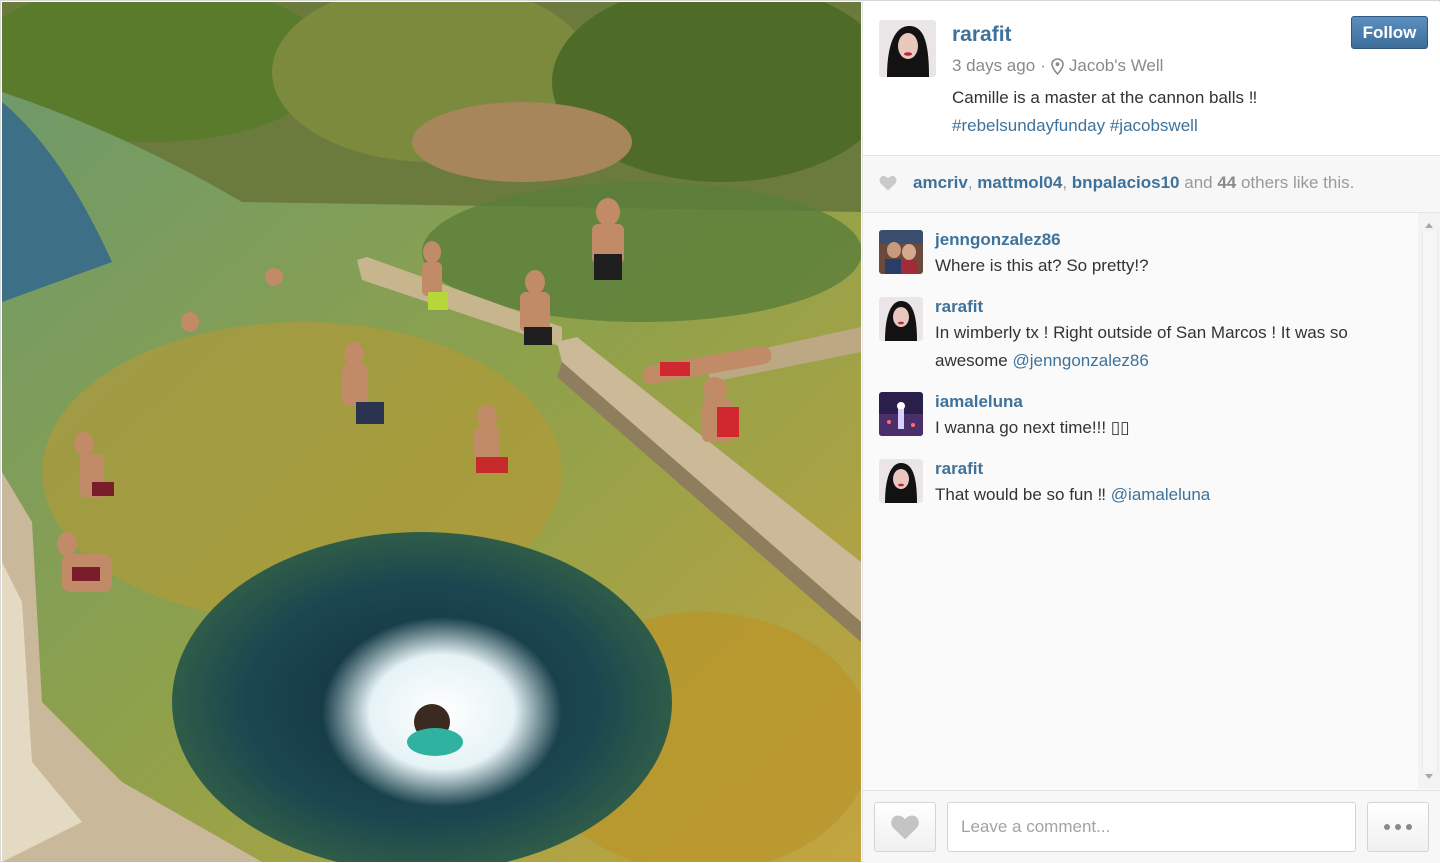  I want to click on liker-link: bnpalacios10, so click(1126, 182).